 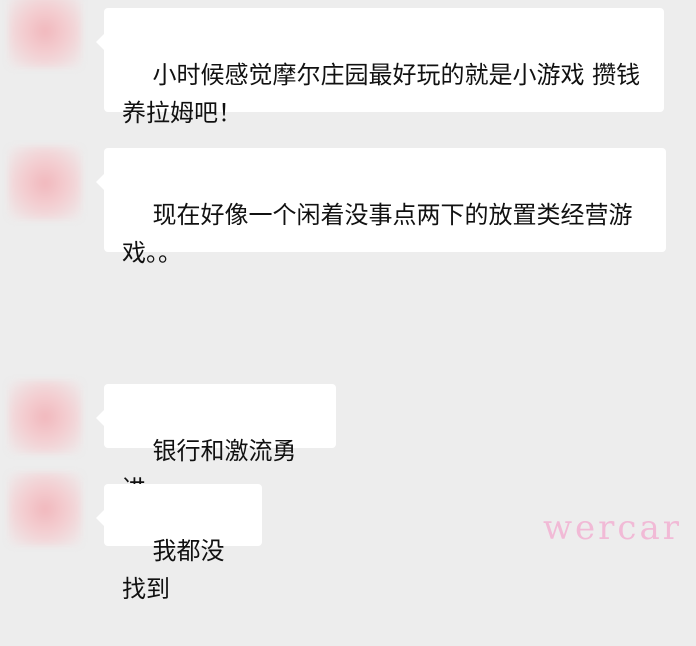 What do you see at coordinates (381, 94) in the screenshot?
I see `message-text: 小时候感觉摩尔庄园最好玩的就是小游戏 攒钱养拉姆吧！` at bounding box center [381, 94].